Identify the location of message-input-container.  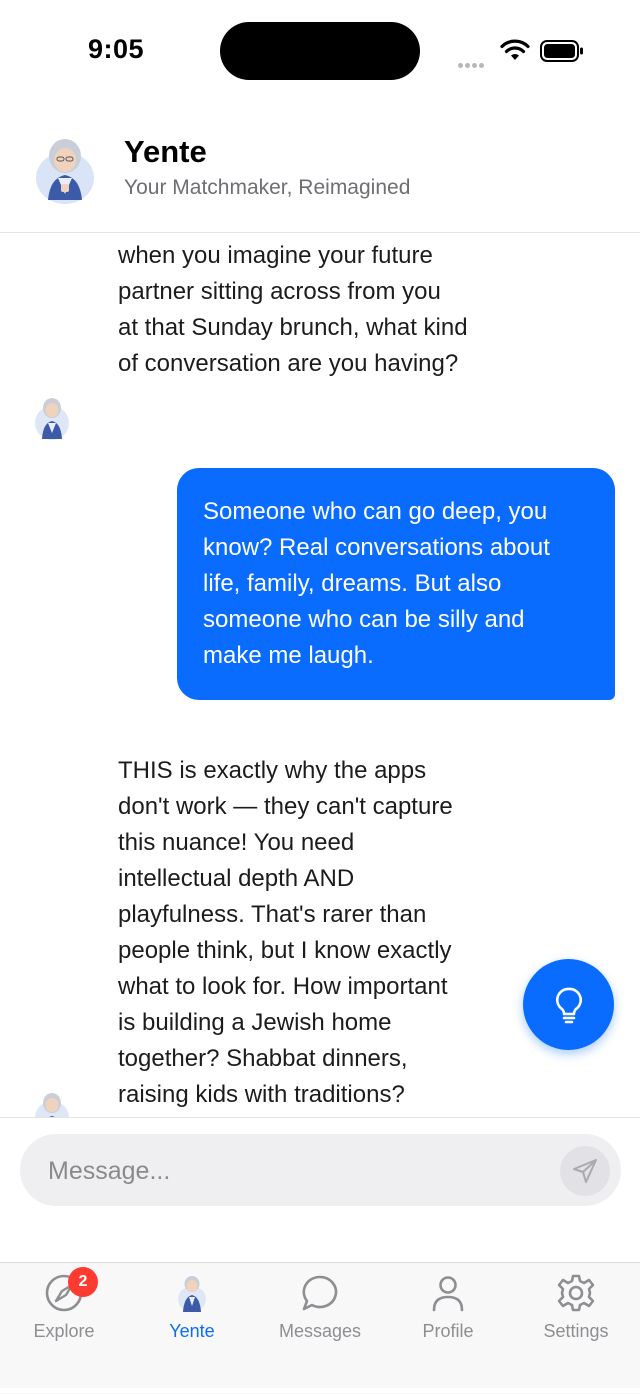
(320, 1171).